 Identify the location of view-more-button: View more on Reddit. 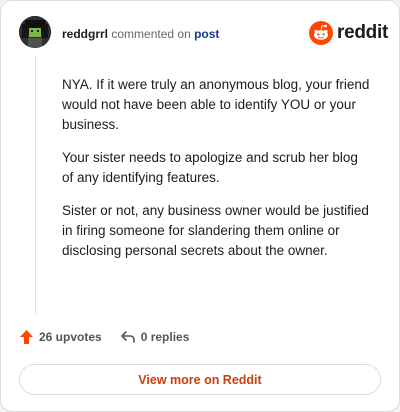
(200, 379).